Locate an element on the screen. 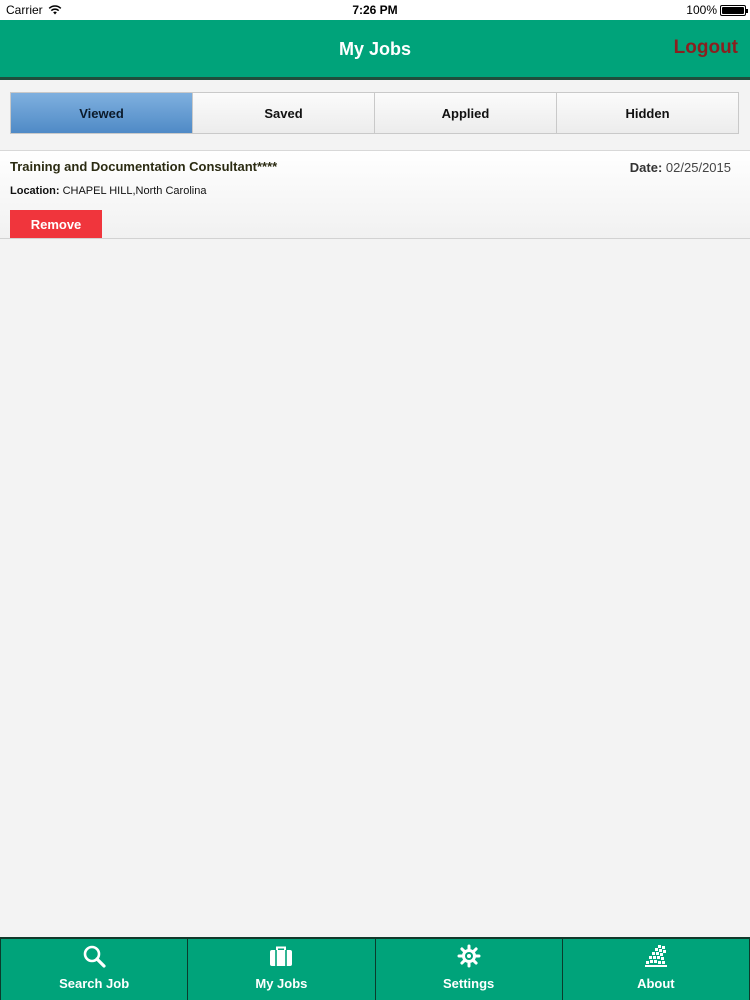 The width and height of the screenshot is (750, 1000). battery-percent: 100% is located at coordinates (701, 10).